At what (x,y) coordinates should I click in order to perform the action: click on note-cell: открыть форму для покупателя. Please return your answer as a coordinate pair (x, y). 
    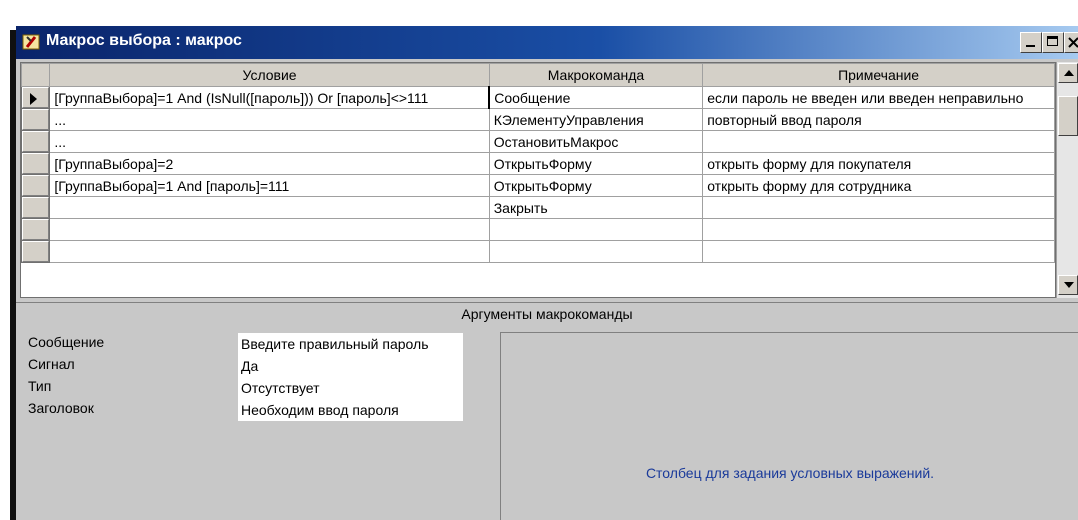
    Looking at the image, I should click on (878, 163).